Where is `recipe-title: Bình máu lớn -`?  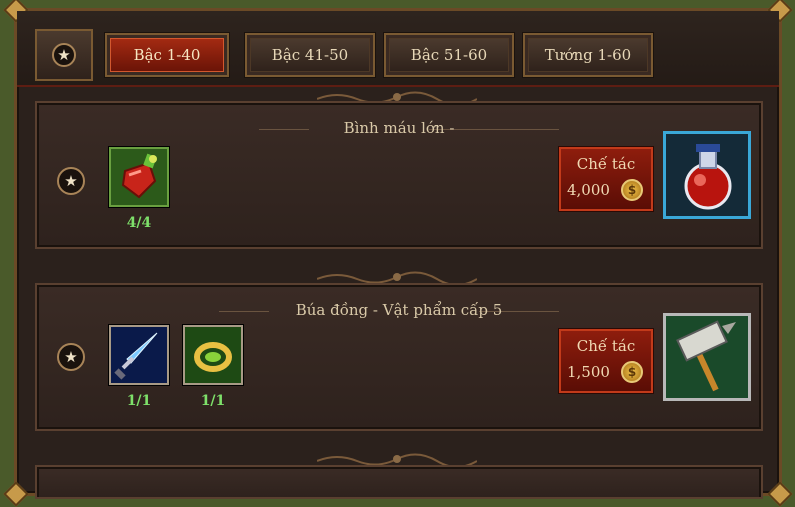
recipe-title: Bình máu lớn - is located at coordinates (399, 128).